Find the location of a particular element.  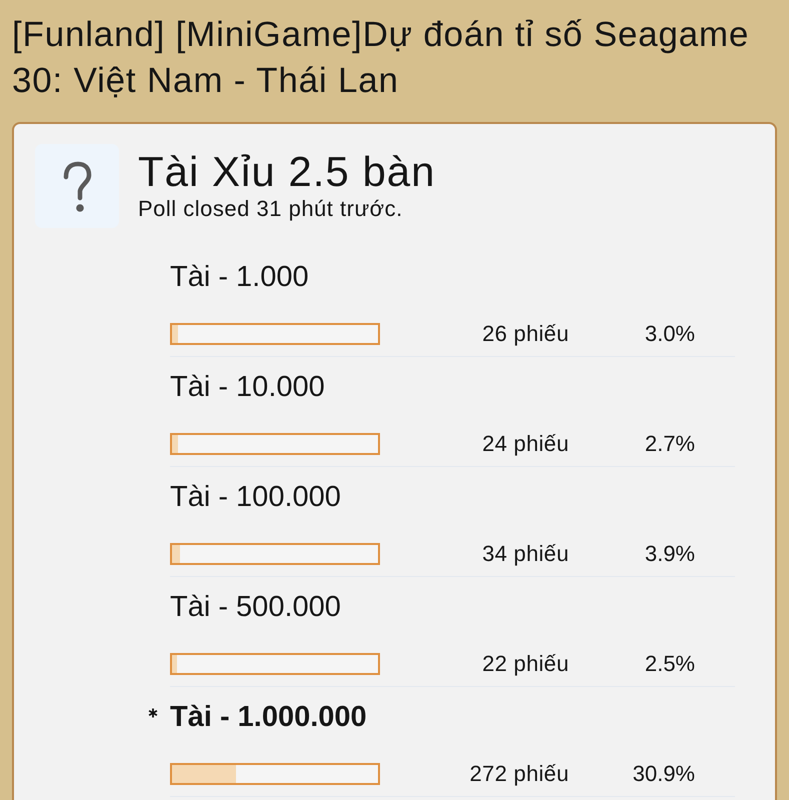

poll-question: Tài Xỉu 2.5 bàn is located at coordinates (287, 172).